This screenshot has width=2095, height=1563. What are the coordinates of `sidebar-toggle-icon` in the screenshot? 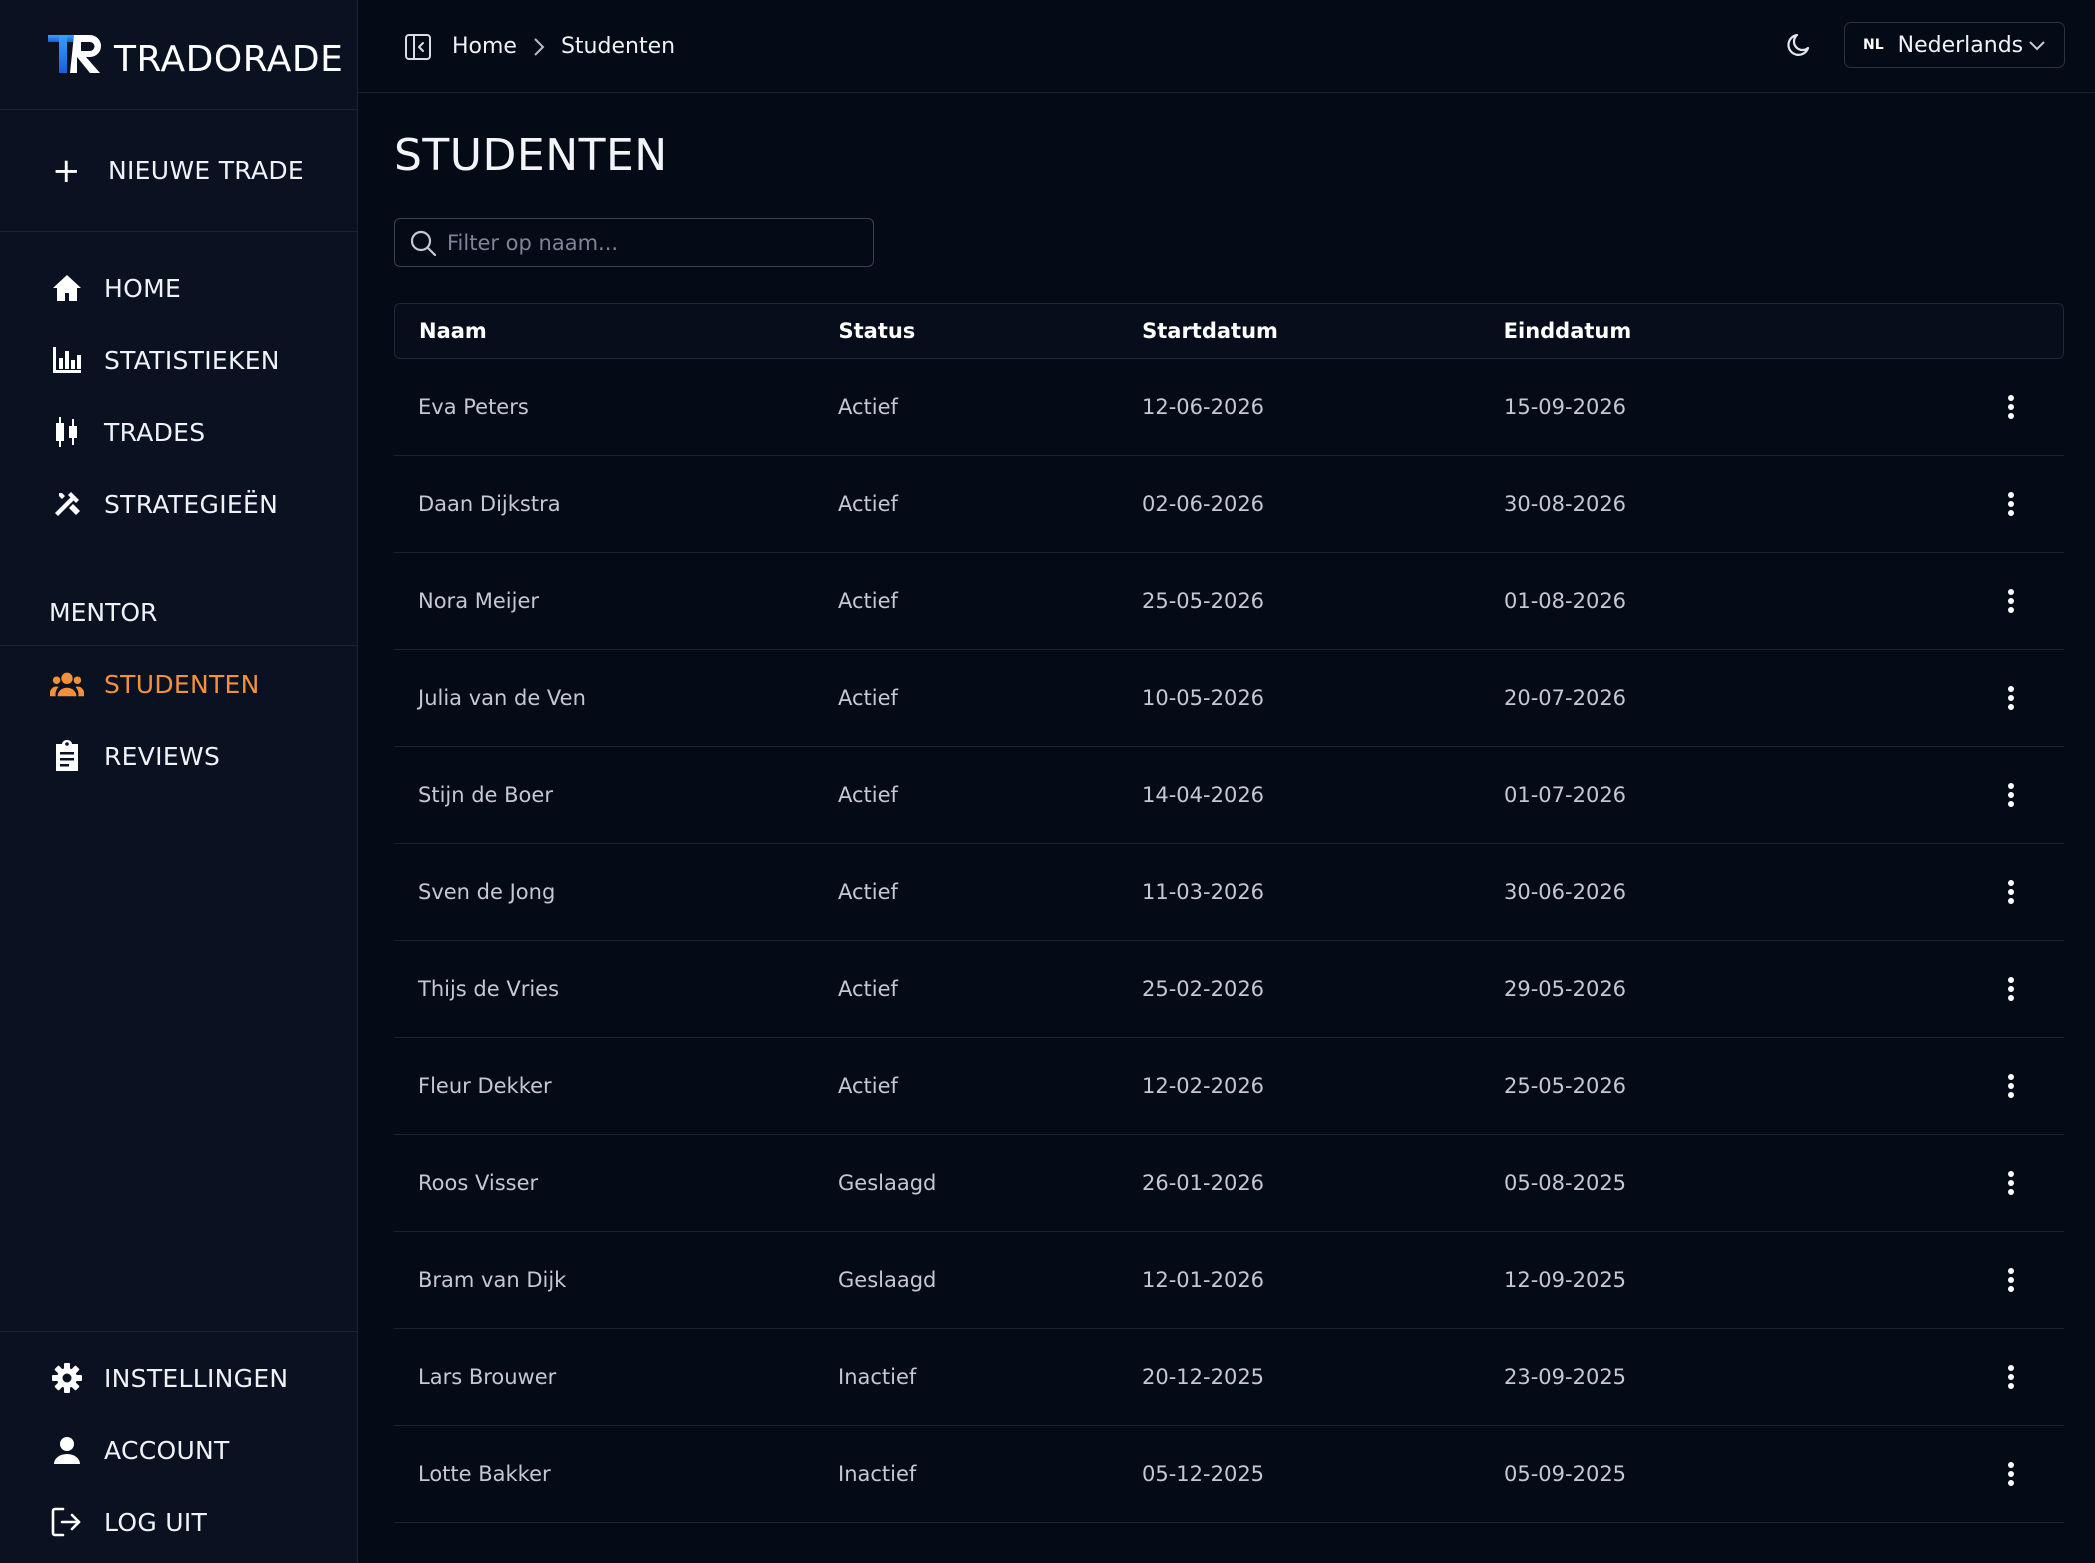 It's located at (418, 47).